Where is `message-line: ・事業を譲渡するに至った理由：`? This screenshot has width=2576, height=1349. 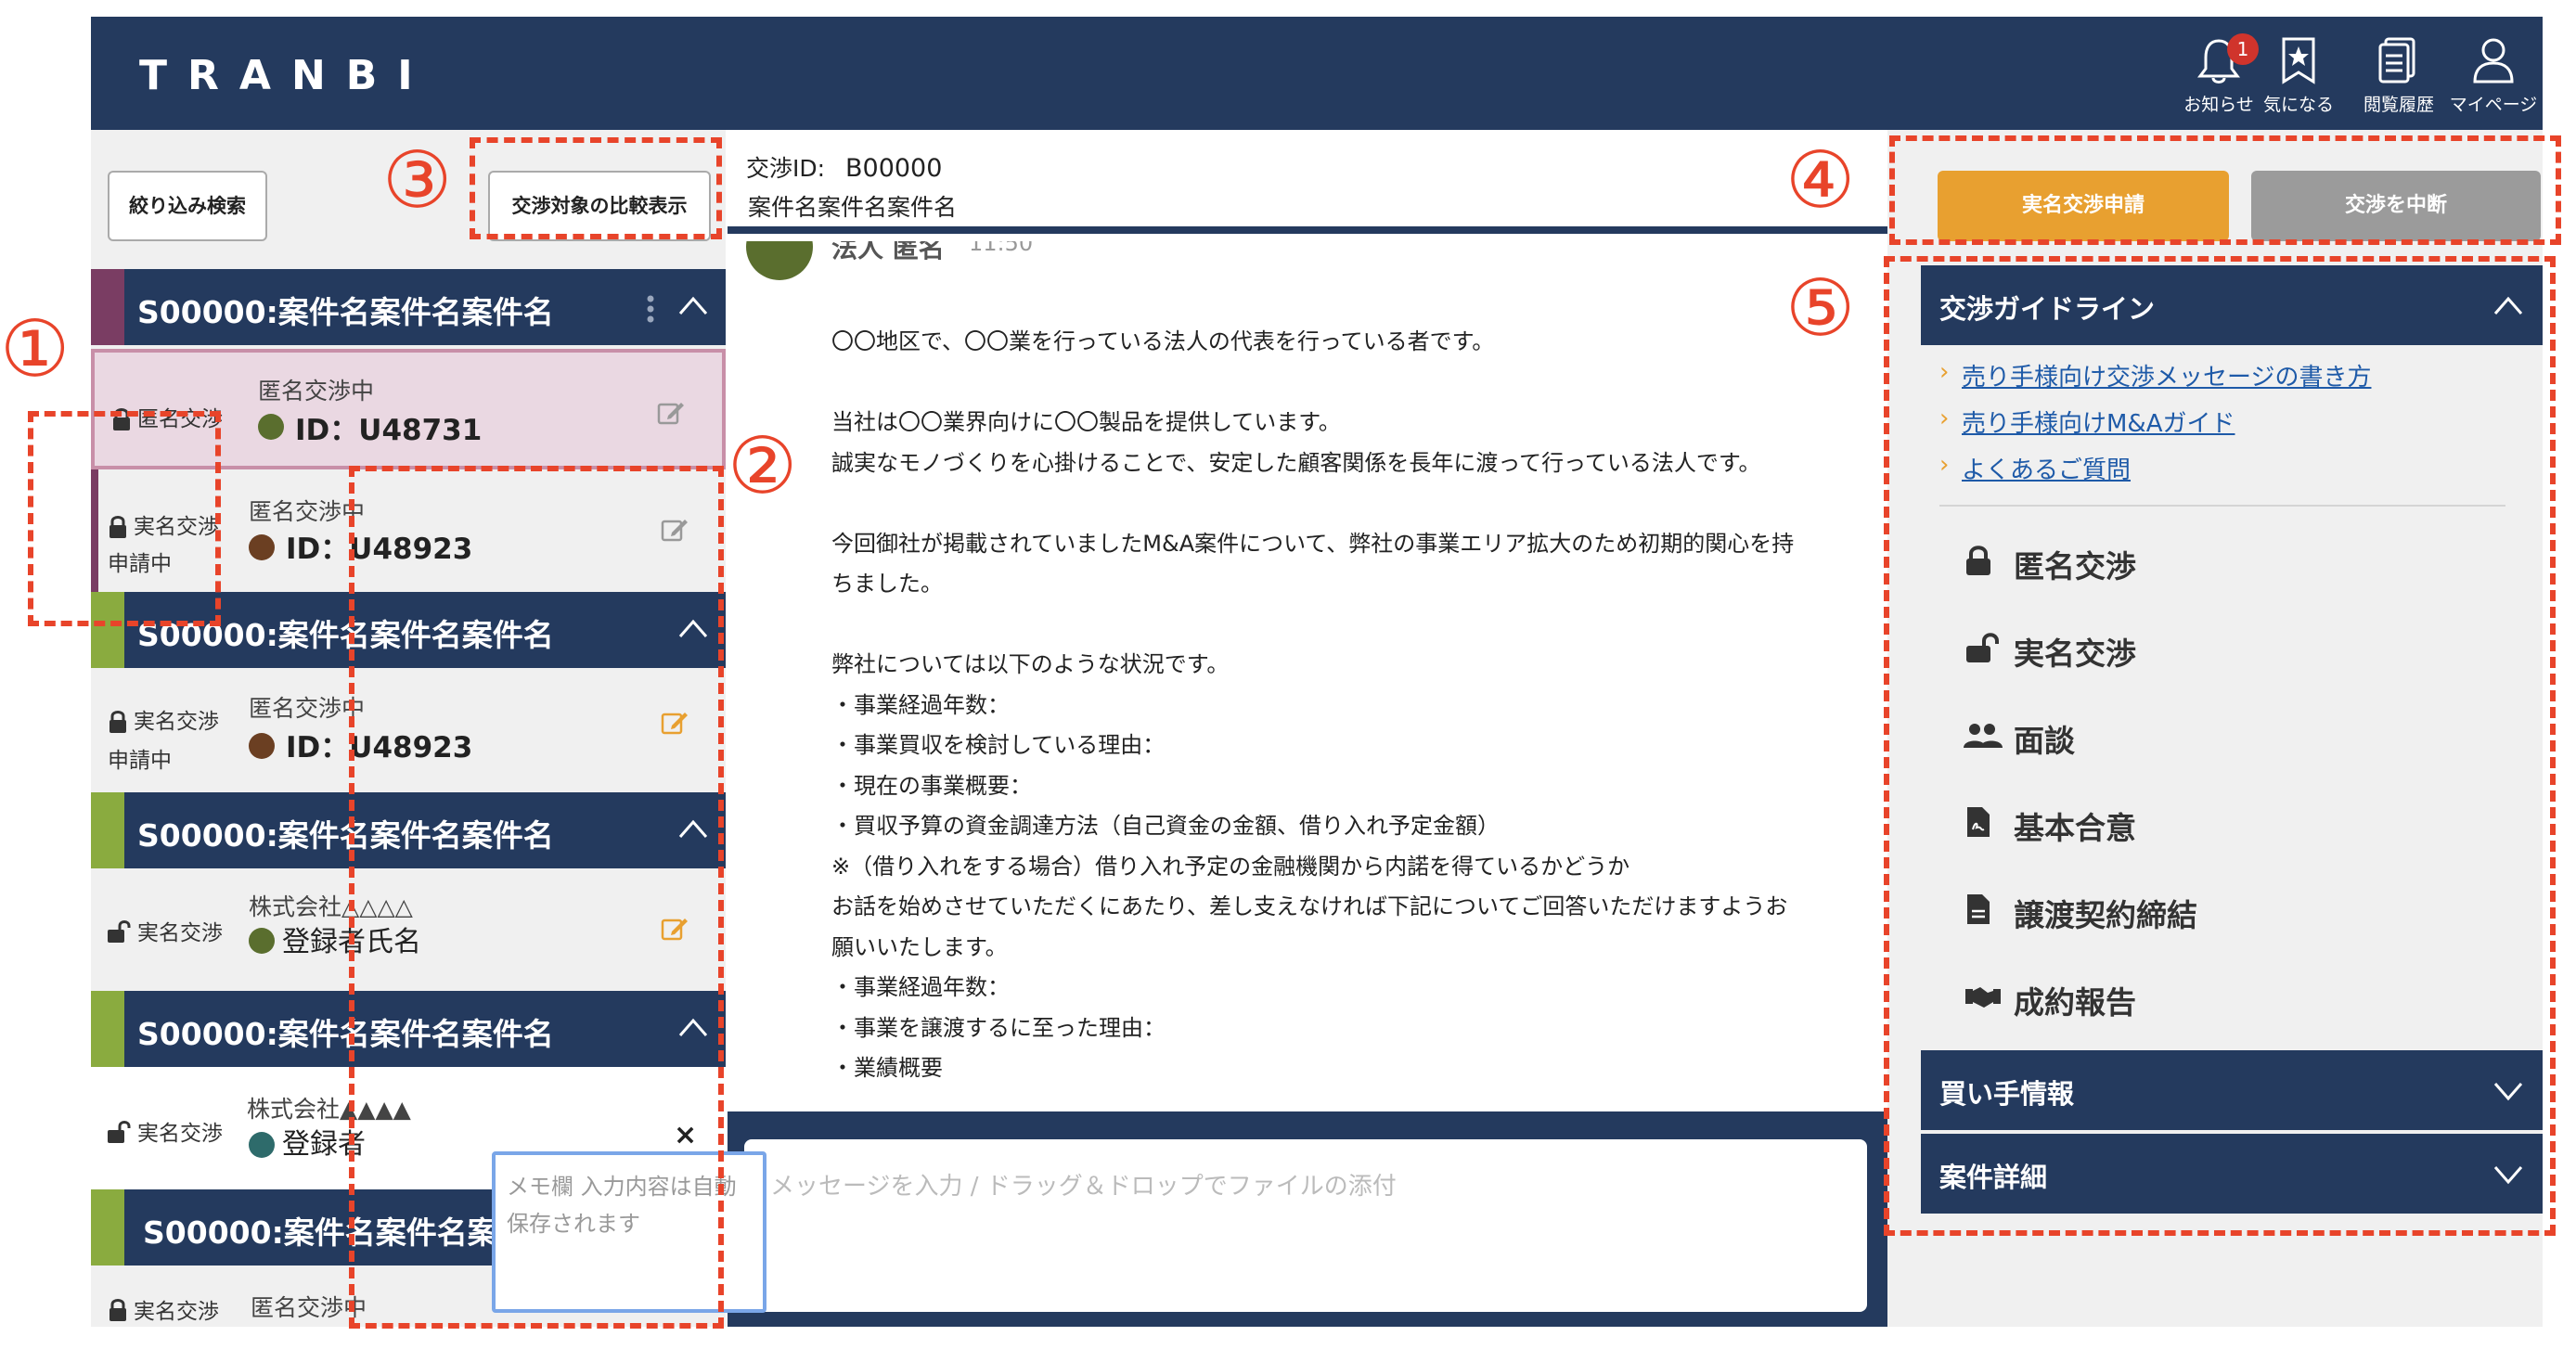
message-line: ・事業を譲渡するに至った理由： is located at coordinates (998, 1027).